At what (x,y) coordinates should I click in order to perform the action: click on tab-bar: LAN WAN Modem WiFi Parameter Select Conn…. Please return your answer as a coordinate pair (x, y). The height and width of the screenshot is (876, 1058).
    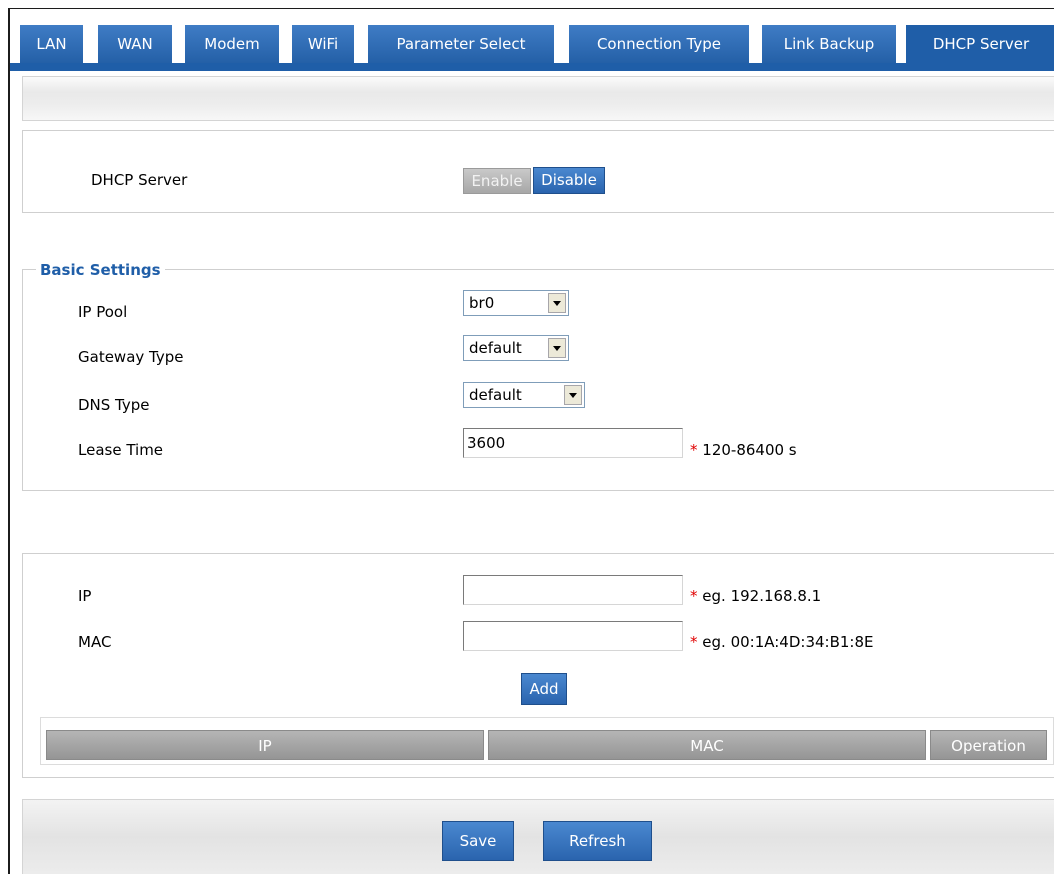
    Looking at the image, I should click on (532, 40).